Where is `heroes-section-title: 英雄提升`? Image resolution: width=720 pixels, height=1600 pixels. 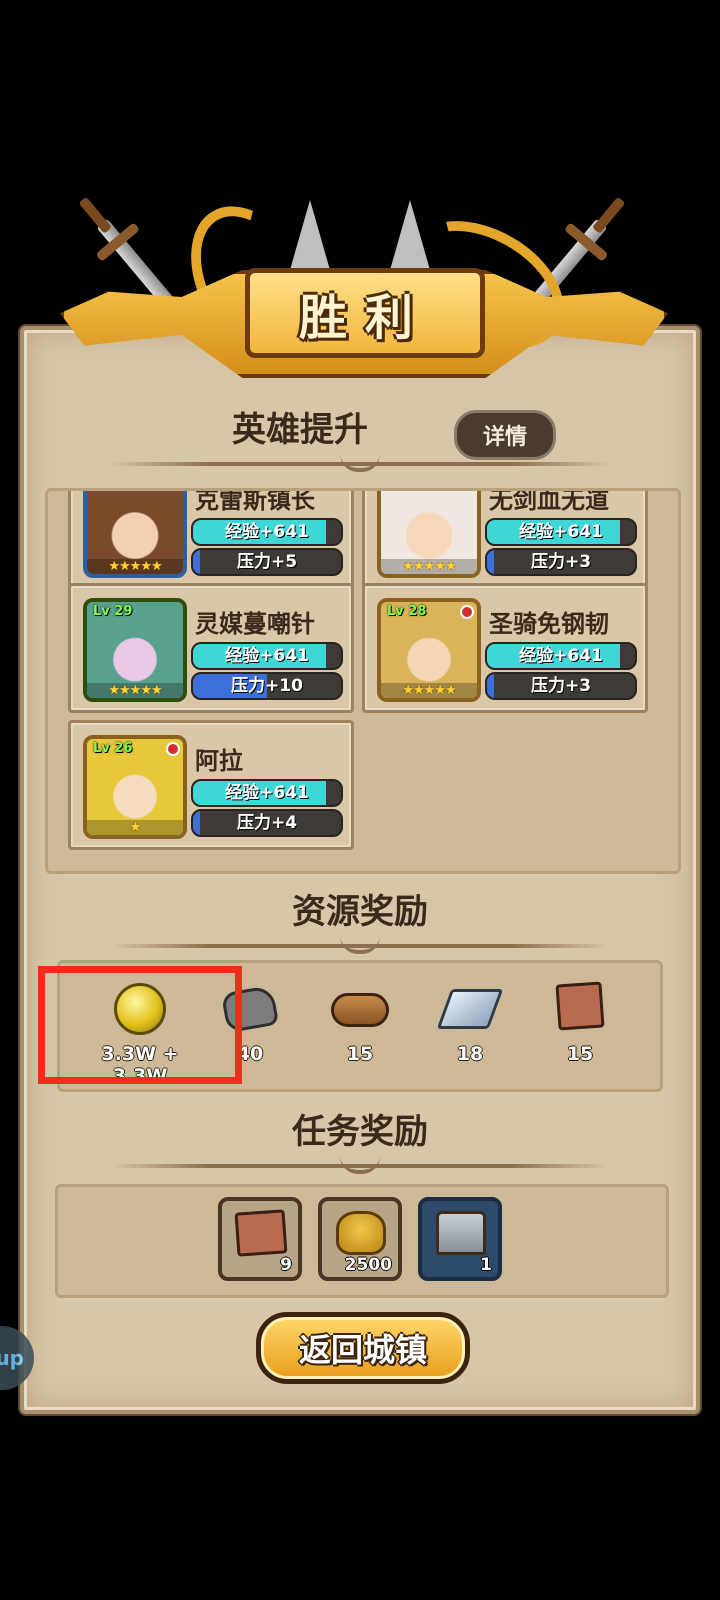
heroes-section-title: 英雄提升 is located at coordinates (300, 430).